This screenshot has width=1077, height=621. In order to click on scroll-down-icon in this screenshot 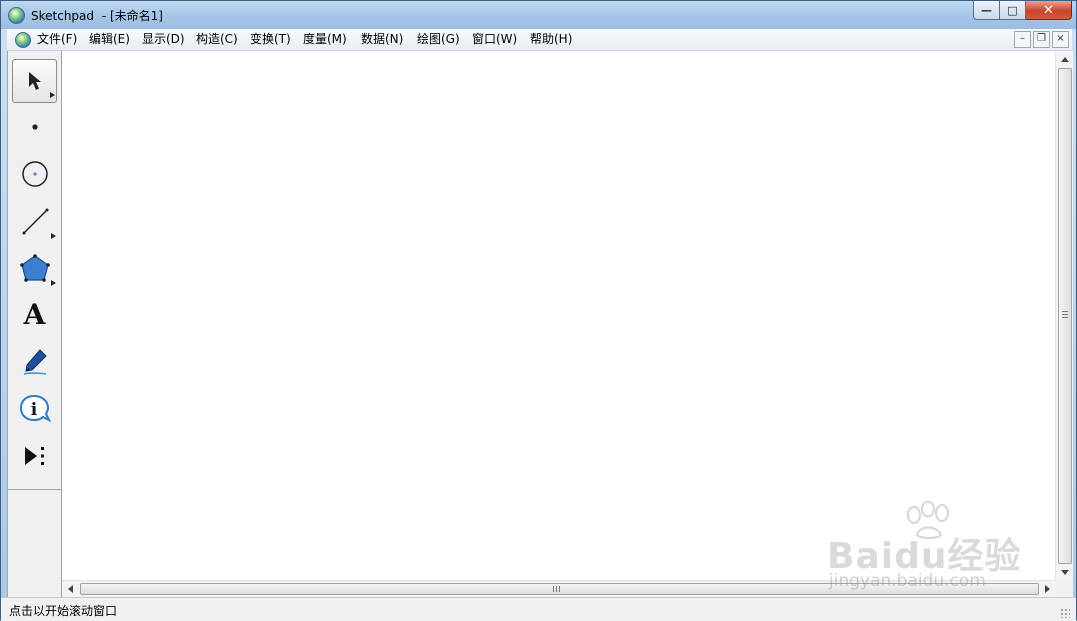, I will do `click(1065, 572)`.